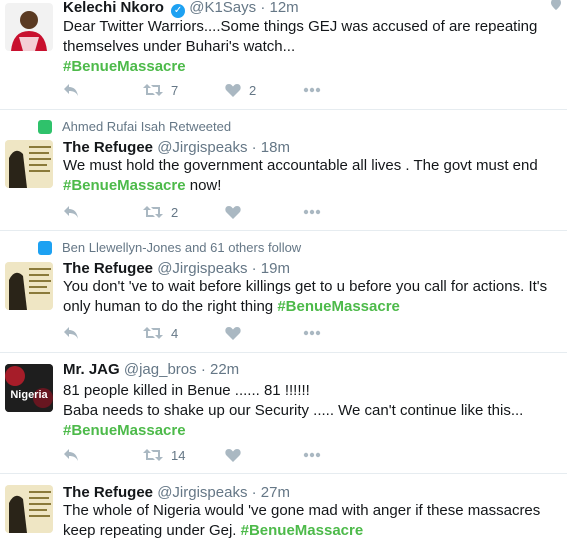 The width and height of the screenshot is (567, 541). Describe the element at coordinates (178, 455) in the screenshot. I see `retweet-count: 14` at that location.